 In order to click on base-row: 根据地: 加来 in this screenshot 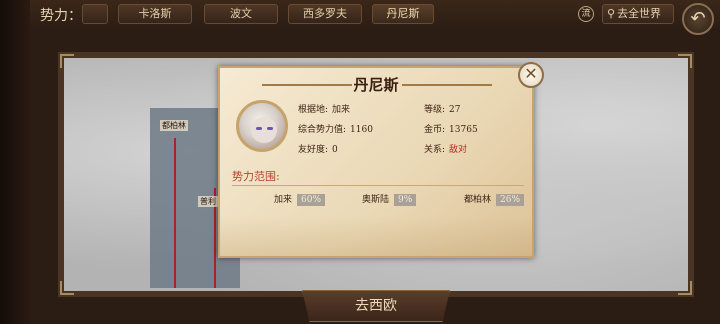, I will do `click(324, 108)`.